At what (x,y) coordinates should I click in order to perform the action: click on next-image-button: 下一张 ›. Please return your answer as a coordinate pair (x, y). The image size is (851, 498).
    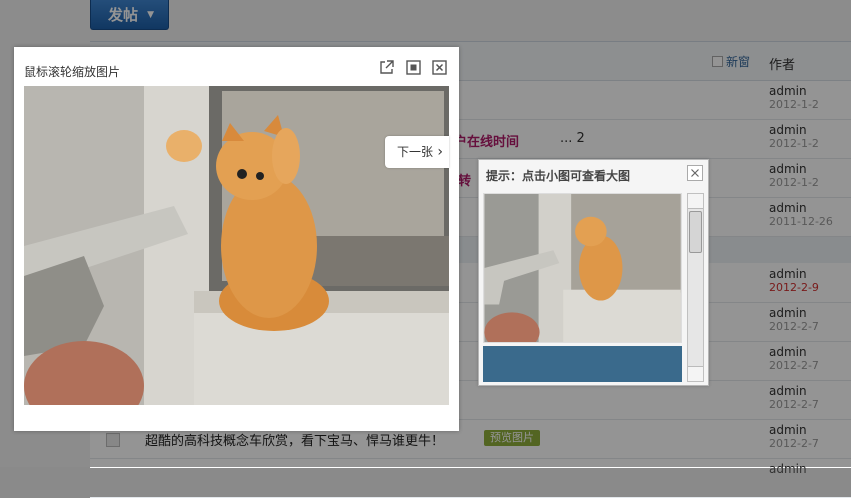
    Looking at the image, I should click on (417, 152).